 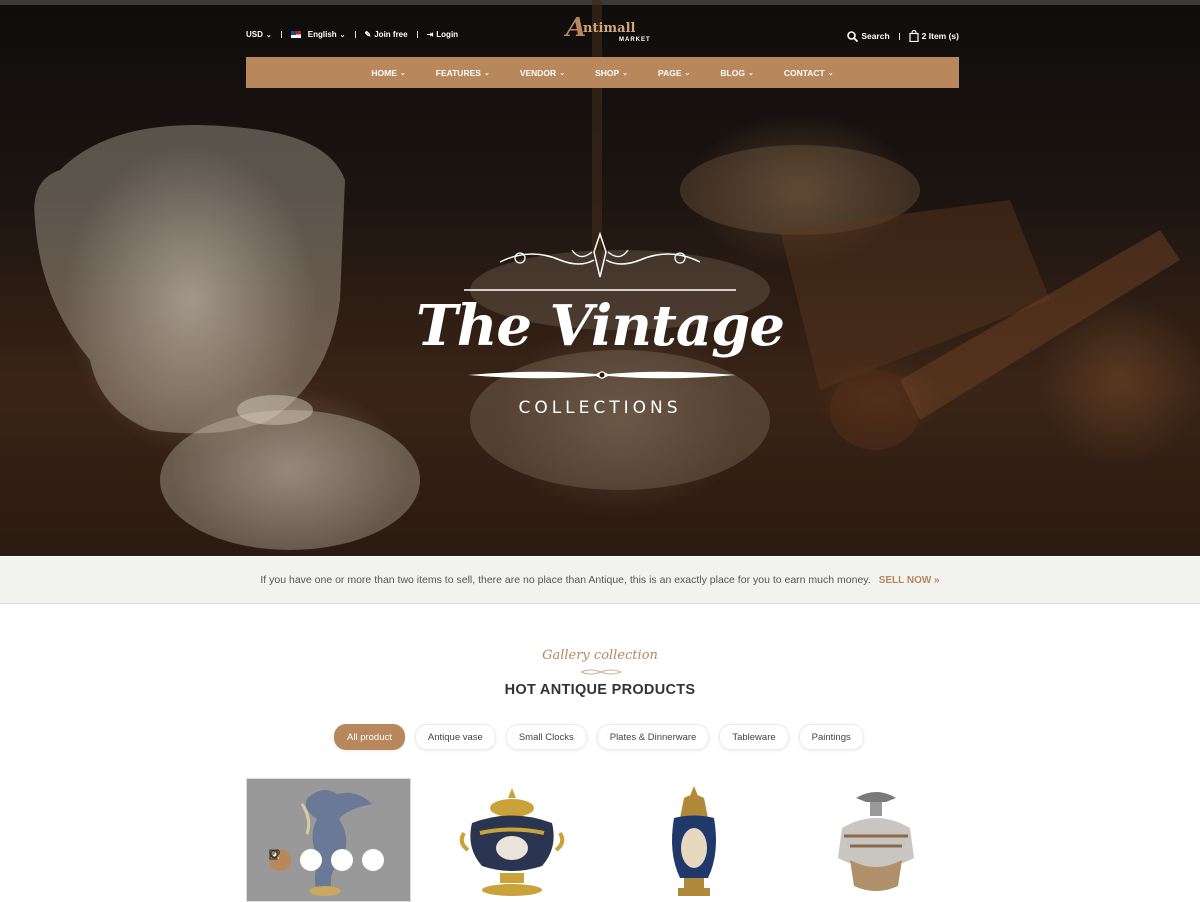 I want to click on product-actions, so click(x=326, y=860).